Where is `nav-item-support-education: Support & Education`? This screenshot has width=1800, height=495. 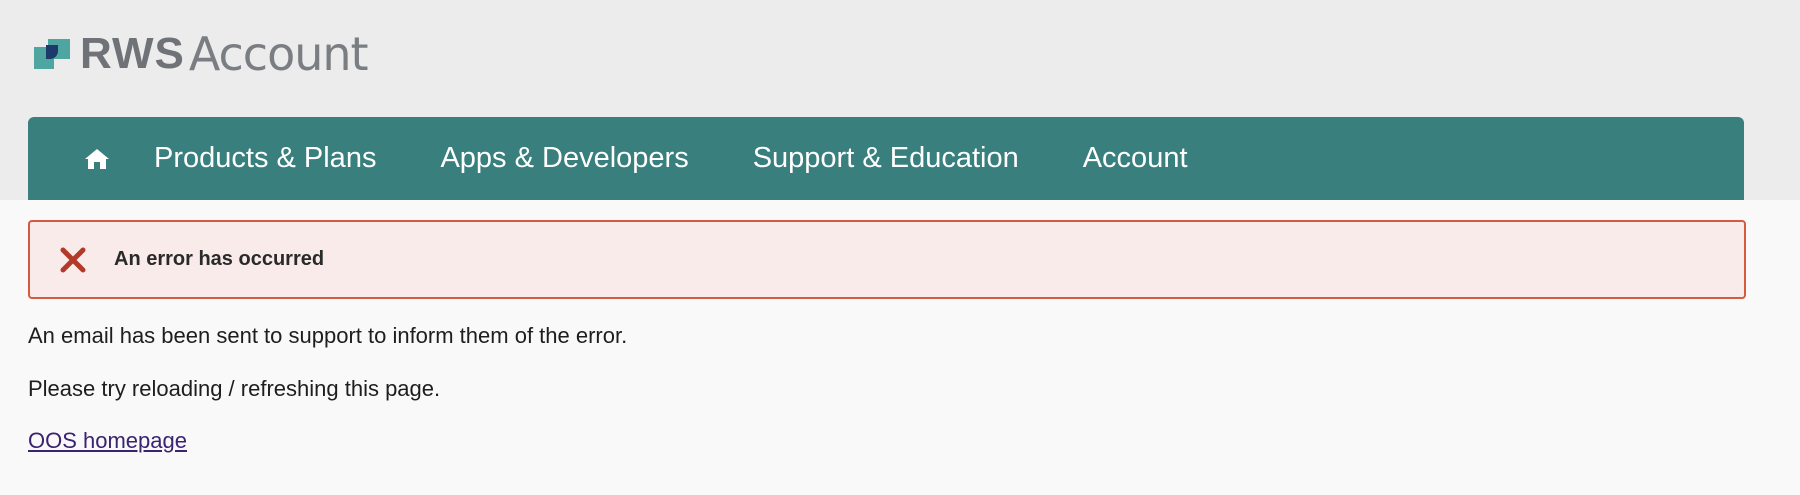
nav-item-support-education: Support & Education is located at coordinates (886, 158).